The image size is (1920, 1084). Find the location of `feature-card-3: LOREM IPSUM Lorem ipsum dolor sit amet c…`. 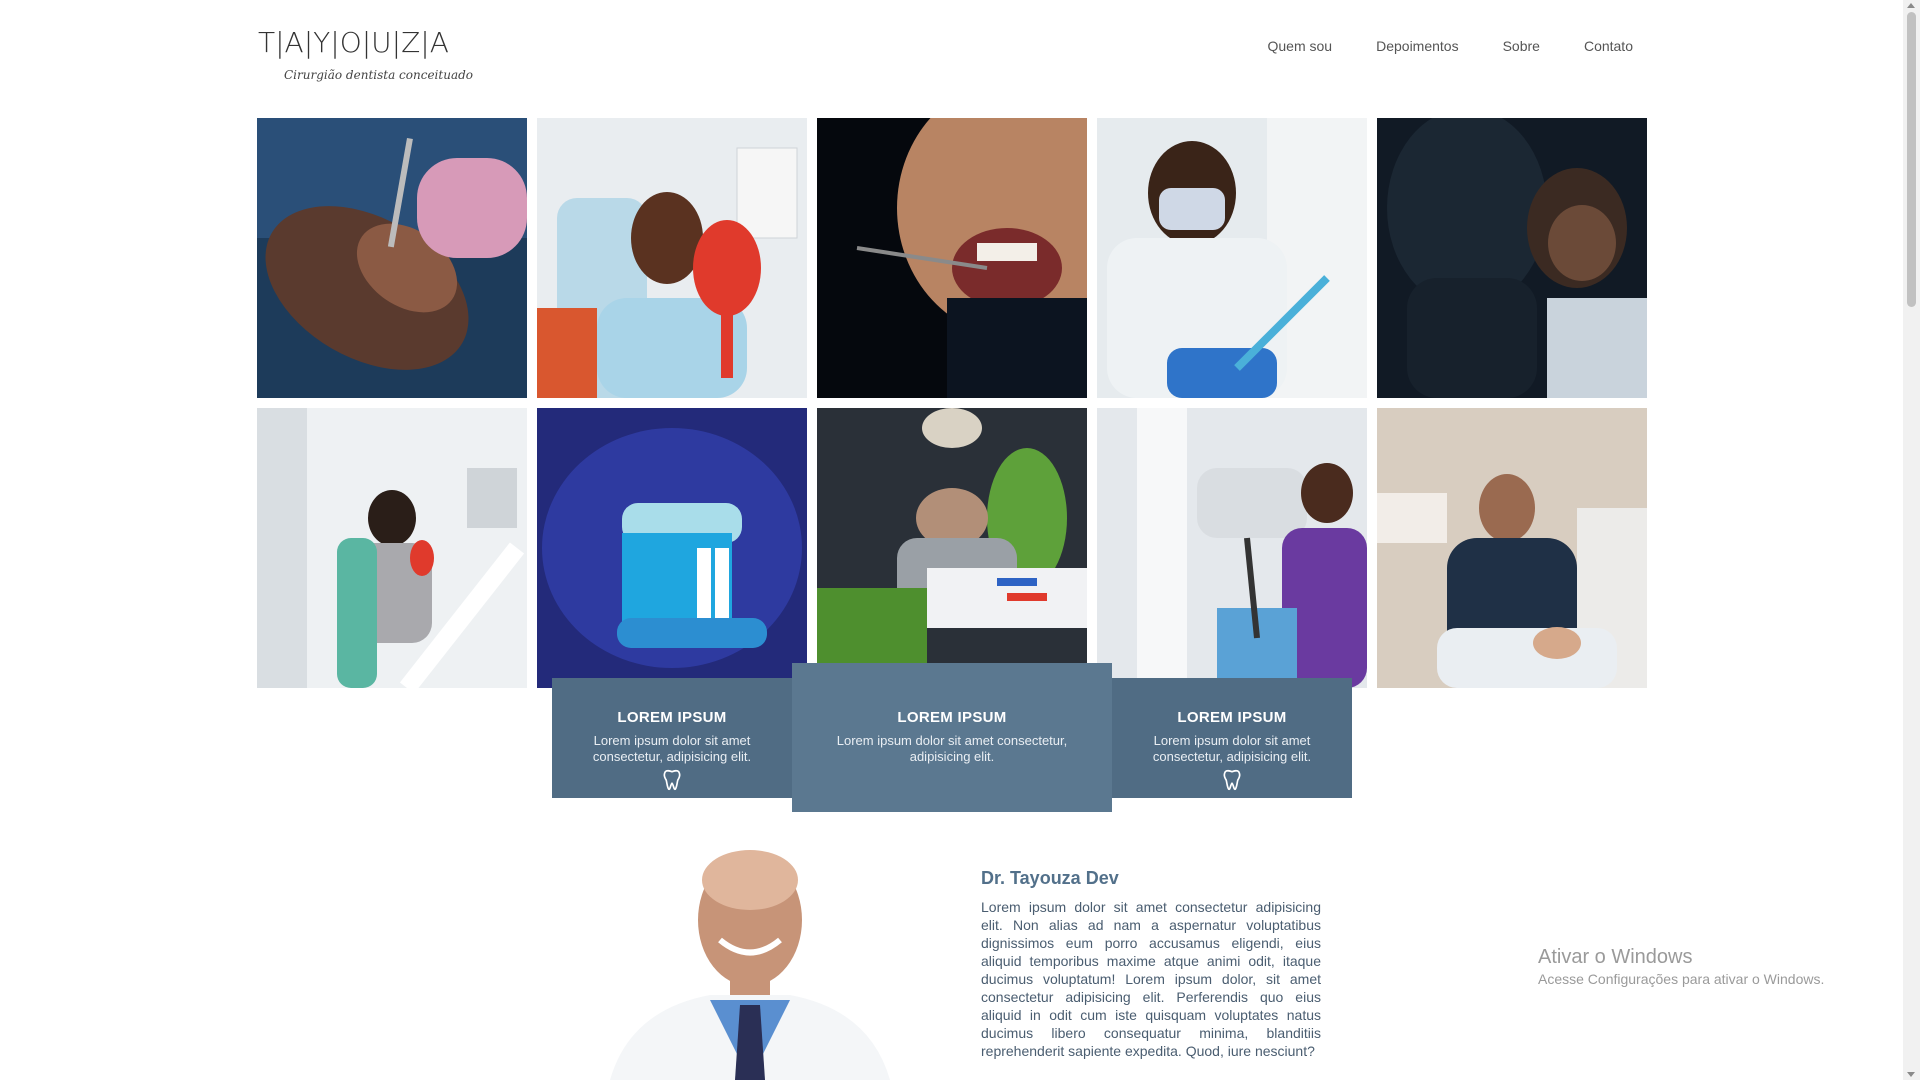

feature-card-3: LOREM IPSUM Lorem ipsum dolor sit amet c… is located at coordinates (1232, 738).